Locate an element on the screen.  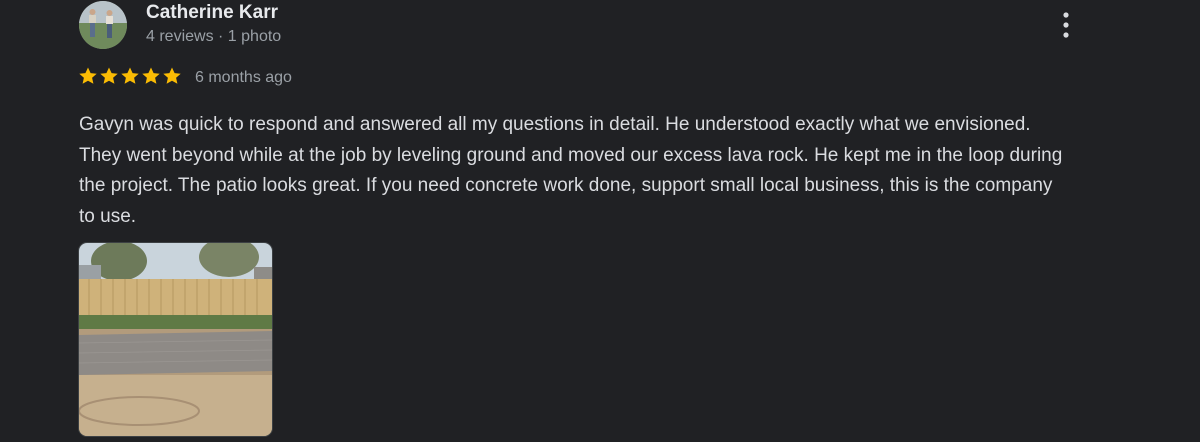
more-vert-icon is located at coordinates (1066, 25).